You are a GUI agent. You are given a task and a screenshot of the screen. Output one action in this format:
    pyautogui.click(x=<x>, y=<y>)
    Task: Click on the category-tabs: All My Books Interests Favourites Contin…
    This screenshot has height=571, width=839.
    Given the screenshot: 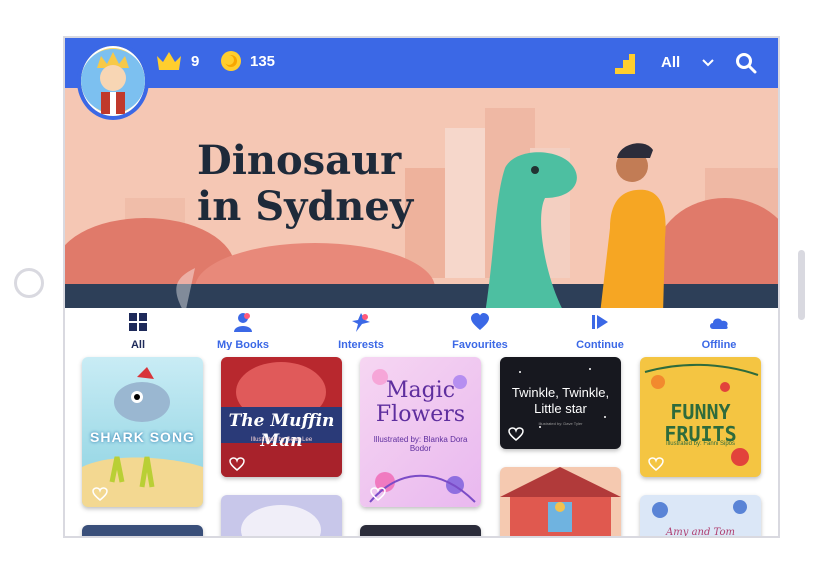 What is the action you would take?
    pyautogui.click(x=421, y=329)
    